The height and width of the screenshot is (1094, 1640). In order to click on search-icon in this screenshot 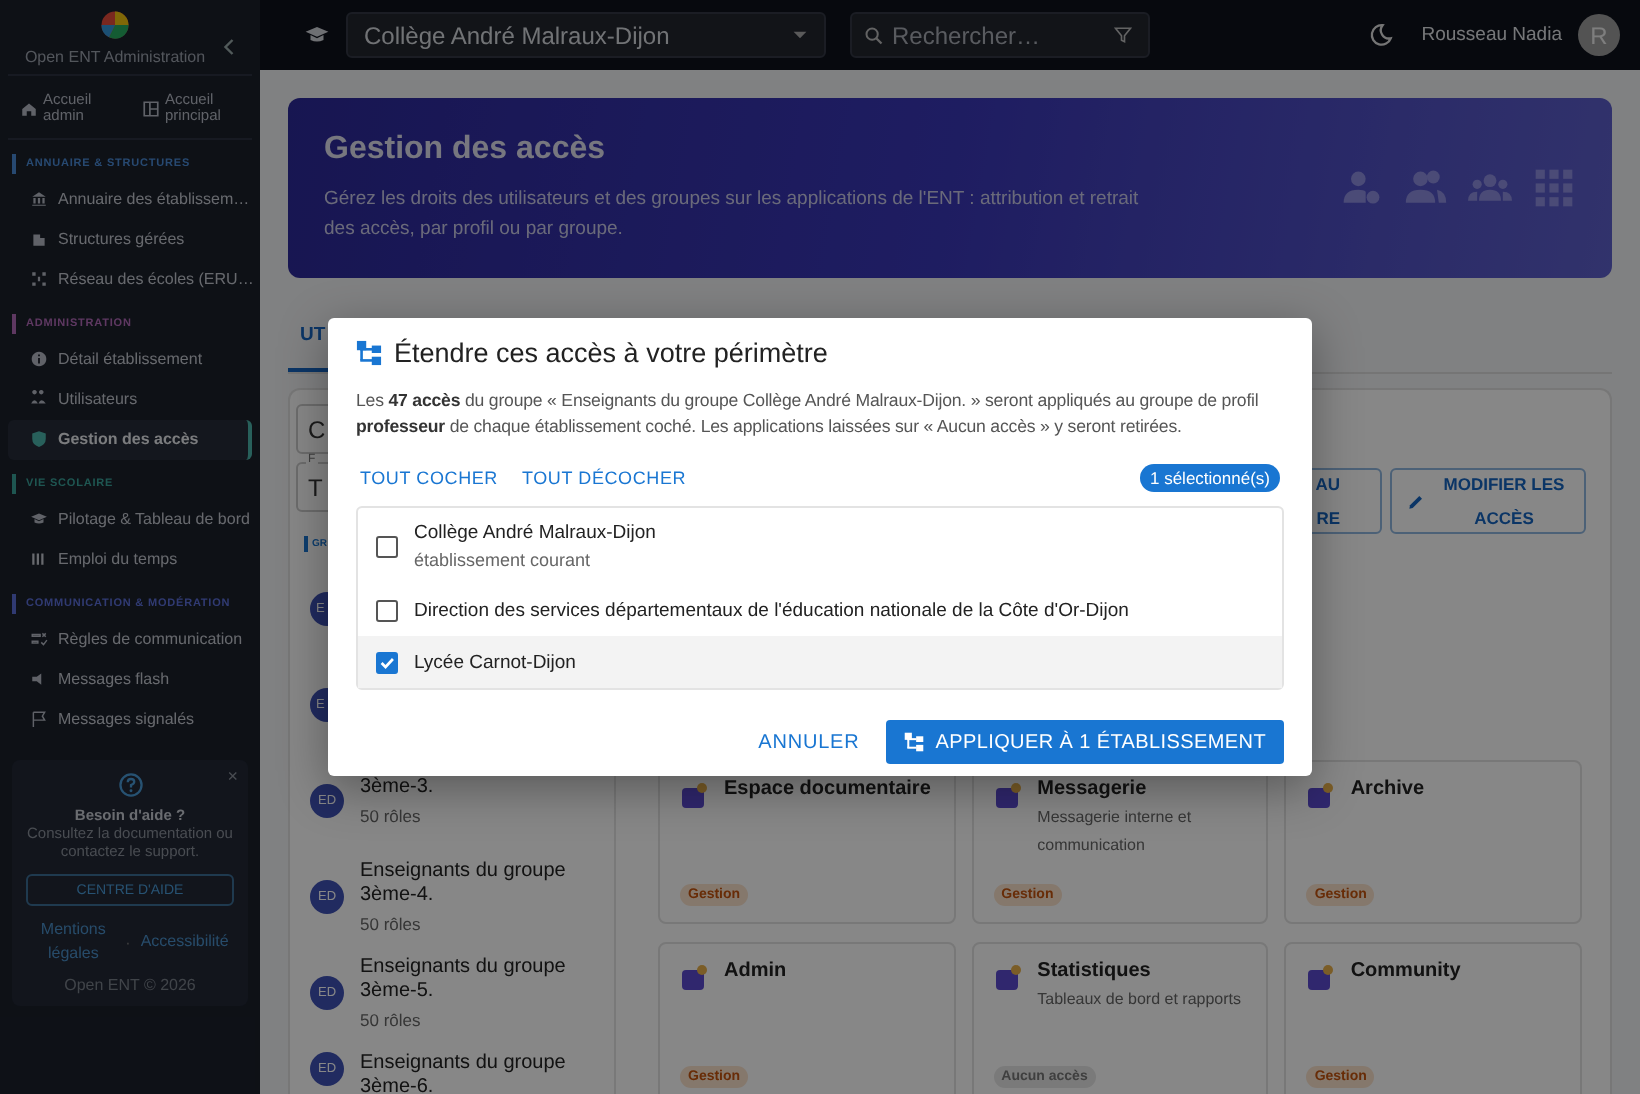, I will do `click(874, 35)`.